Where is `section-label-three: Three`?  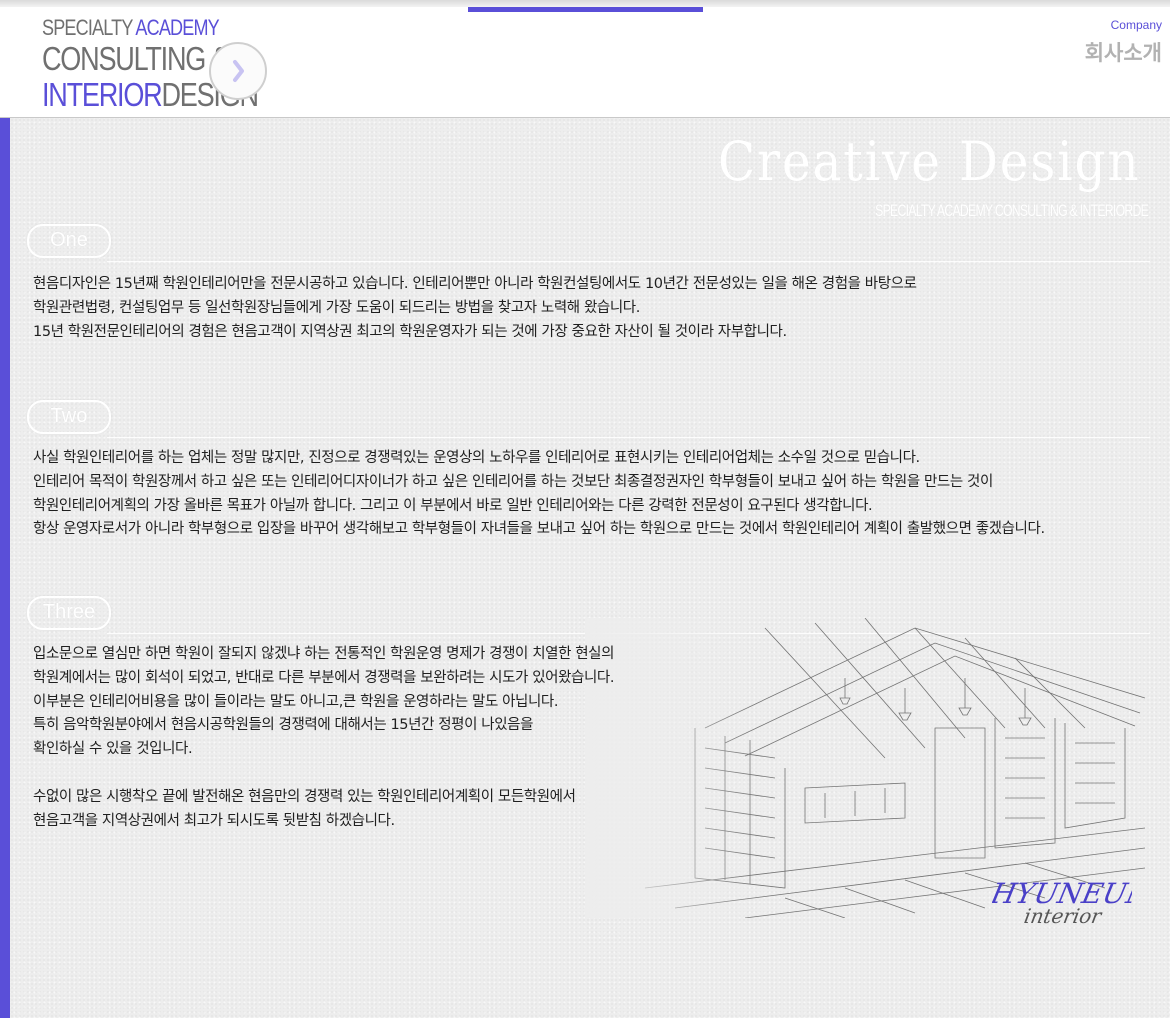 section-label-three: Three is located at coordinates (69, 613).